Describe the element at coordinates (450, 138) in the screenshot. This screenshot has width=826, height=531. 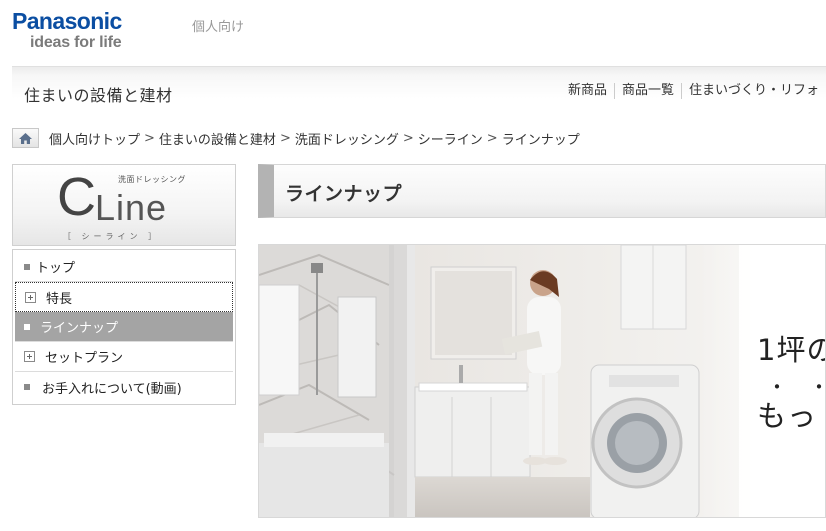
I see `breadcrumb-item-cline: シーライン` at that location.